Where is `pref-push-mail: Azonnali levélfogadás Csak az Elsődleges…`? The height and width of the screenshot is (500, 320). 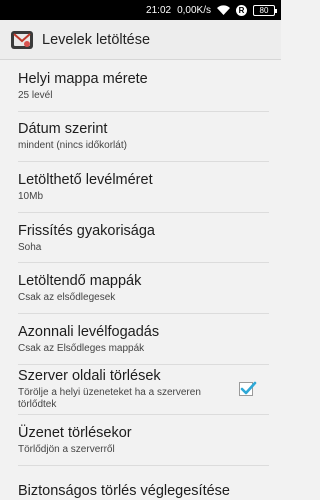 pref-push-mail: Azonnali levélfogadás Csak az Elsődleges… is located at coordinates (143, 339).